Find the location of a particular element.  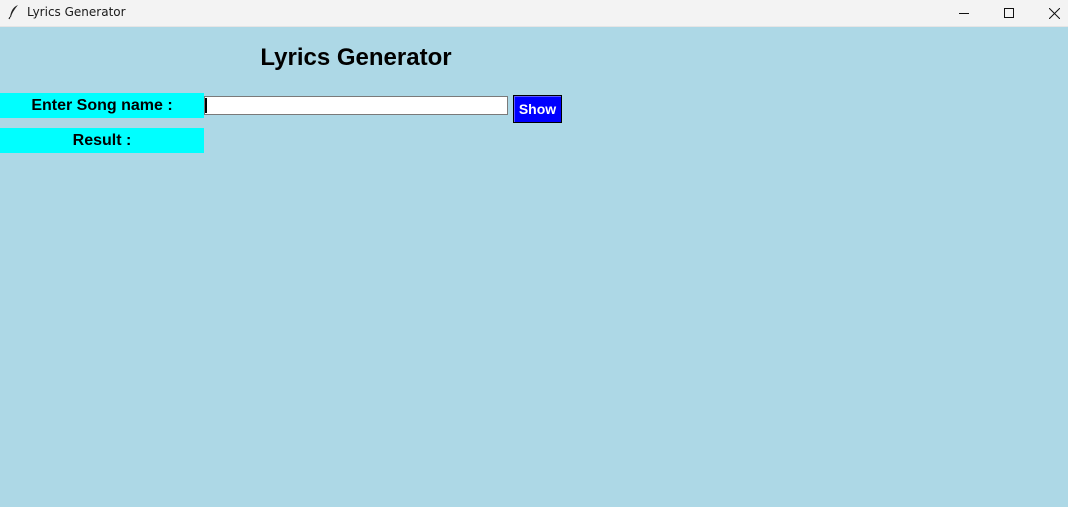

maximize-icon is located at coordinates (1009, 13).